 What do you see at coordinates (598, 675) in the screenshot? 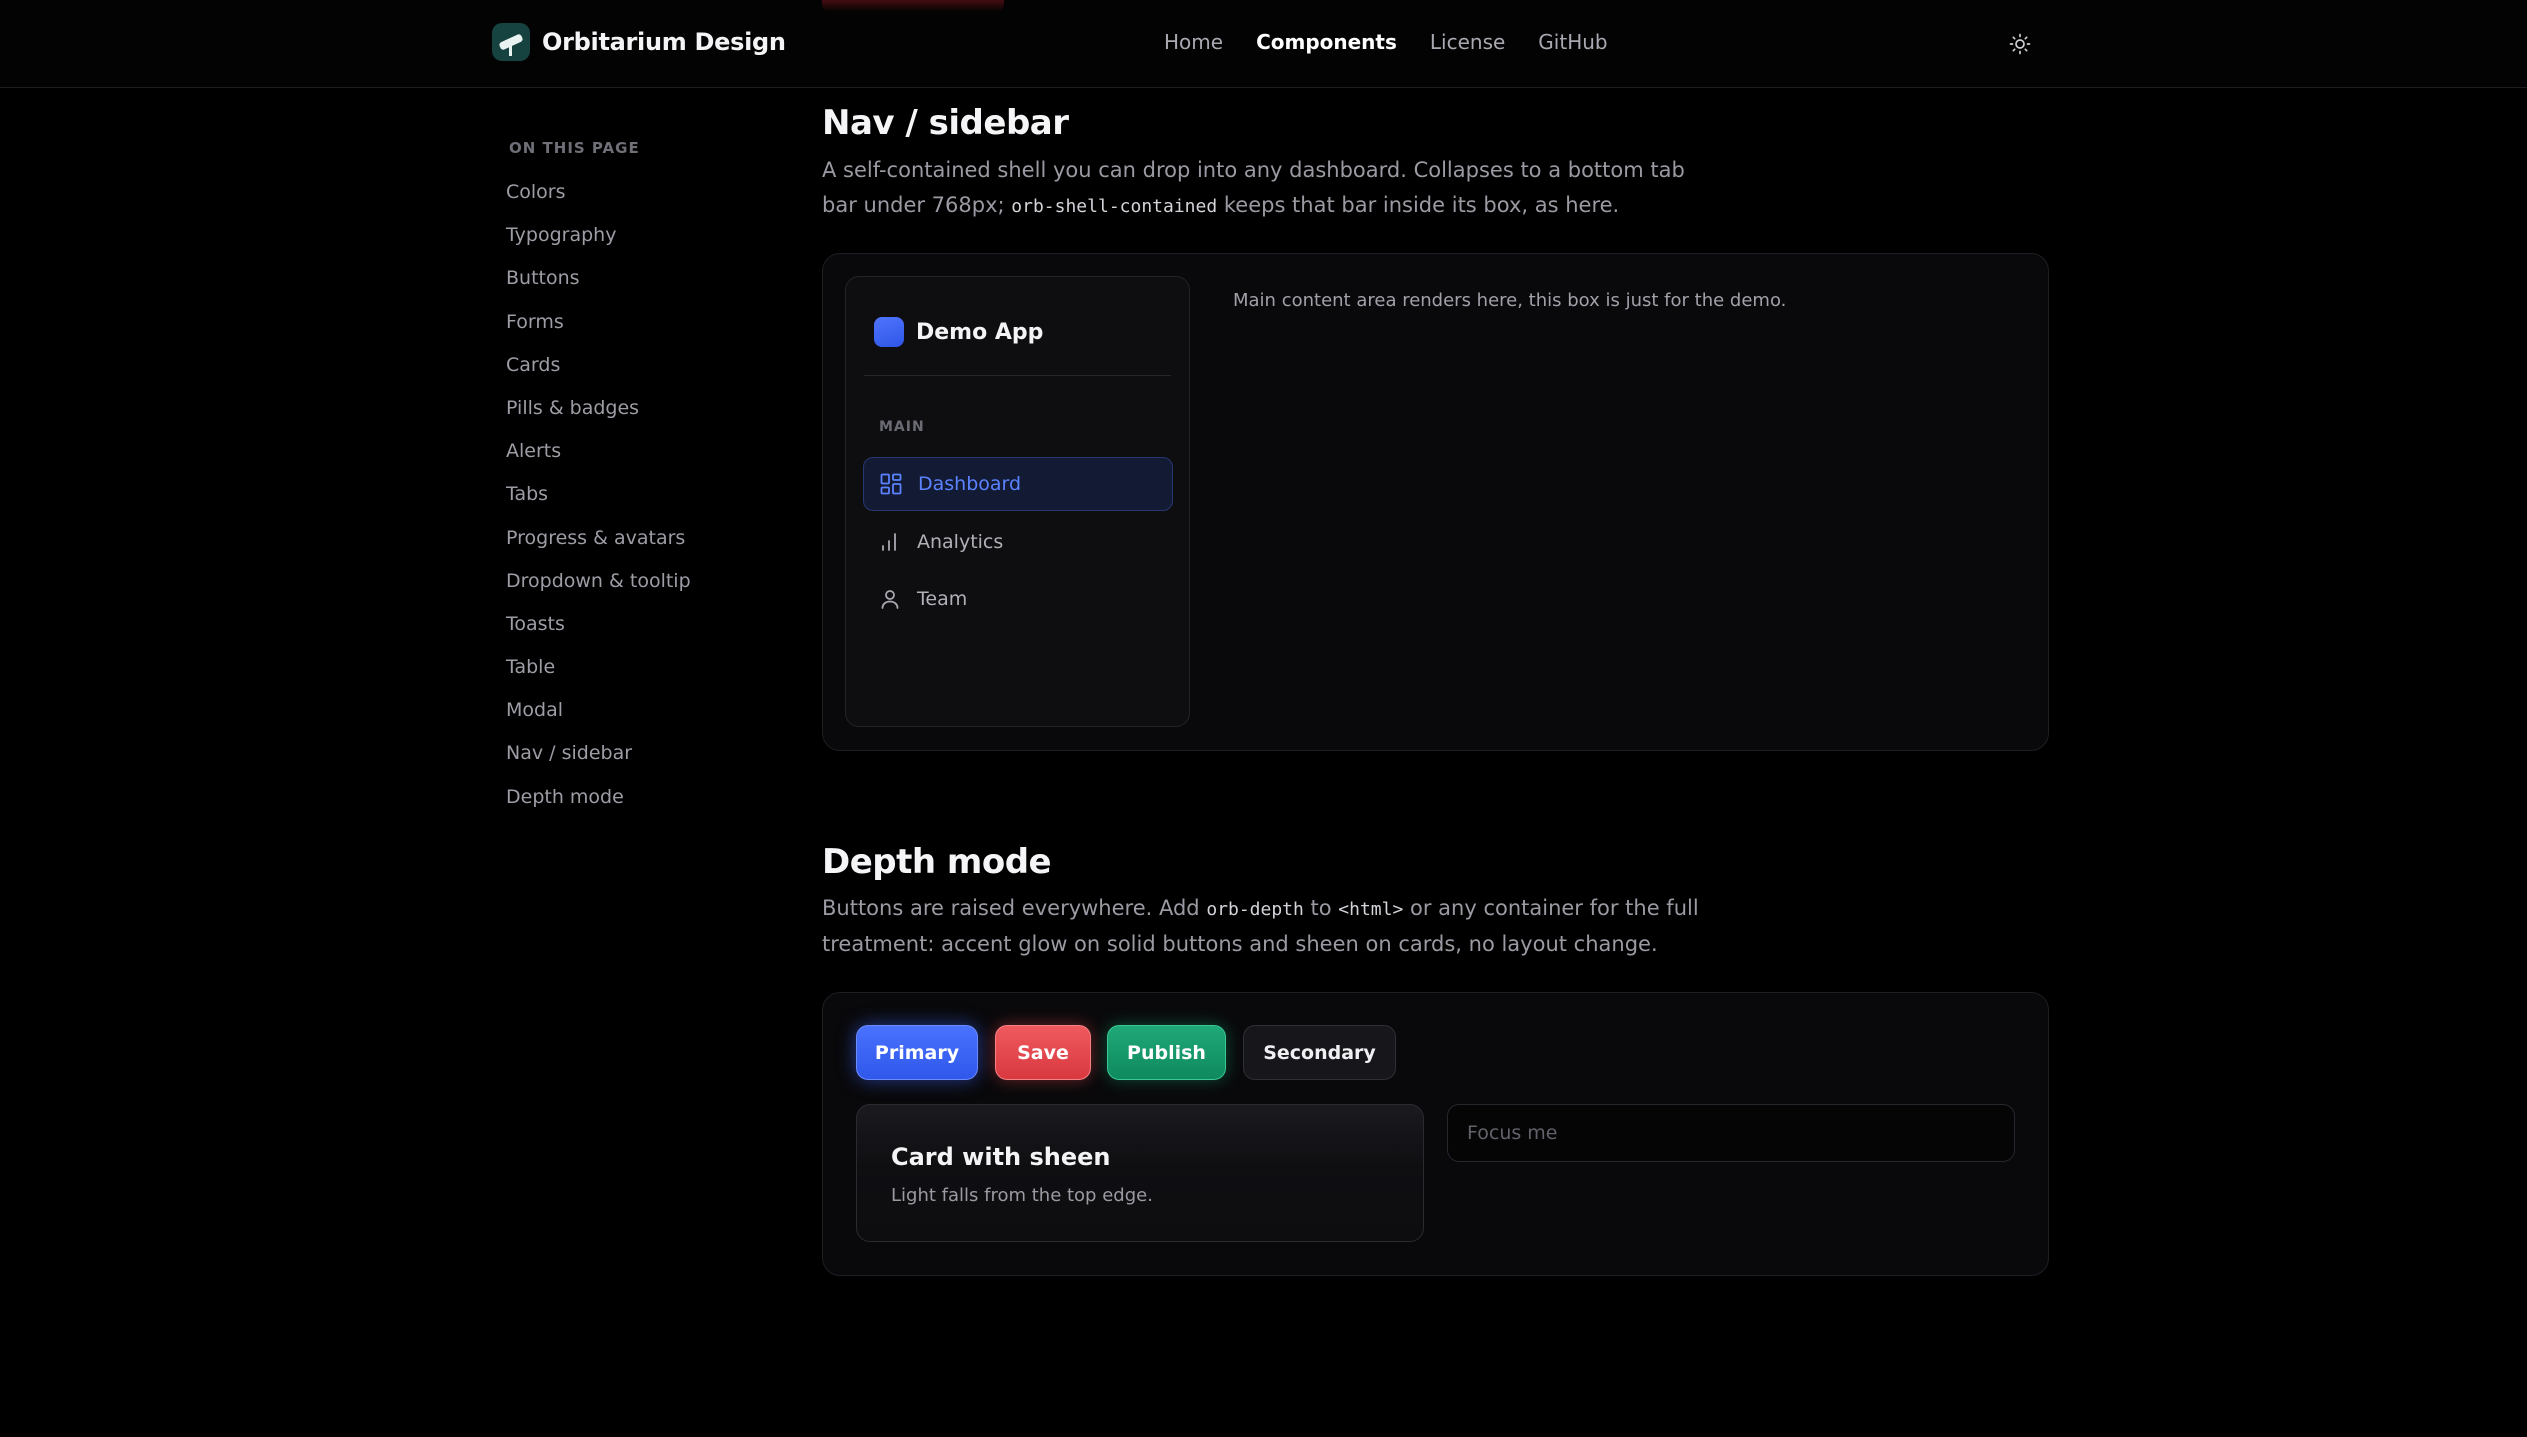
I see `toc-item-table: Table` at bounding box center [598, 675].